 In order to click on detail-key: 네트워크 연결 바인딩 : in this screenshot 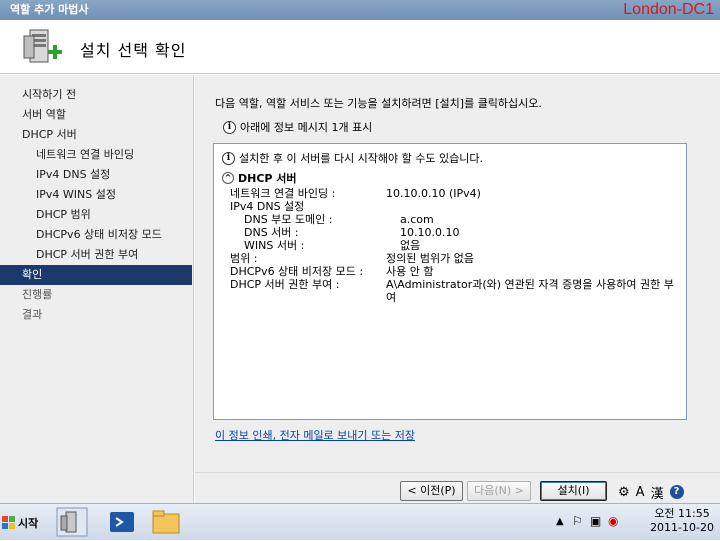, I will do `click(283, 193)`.